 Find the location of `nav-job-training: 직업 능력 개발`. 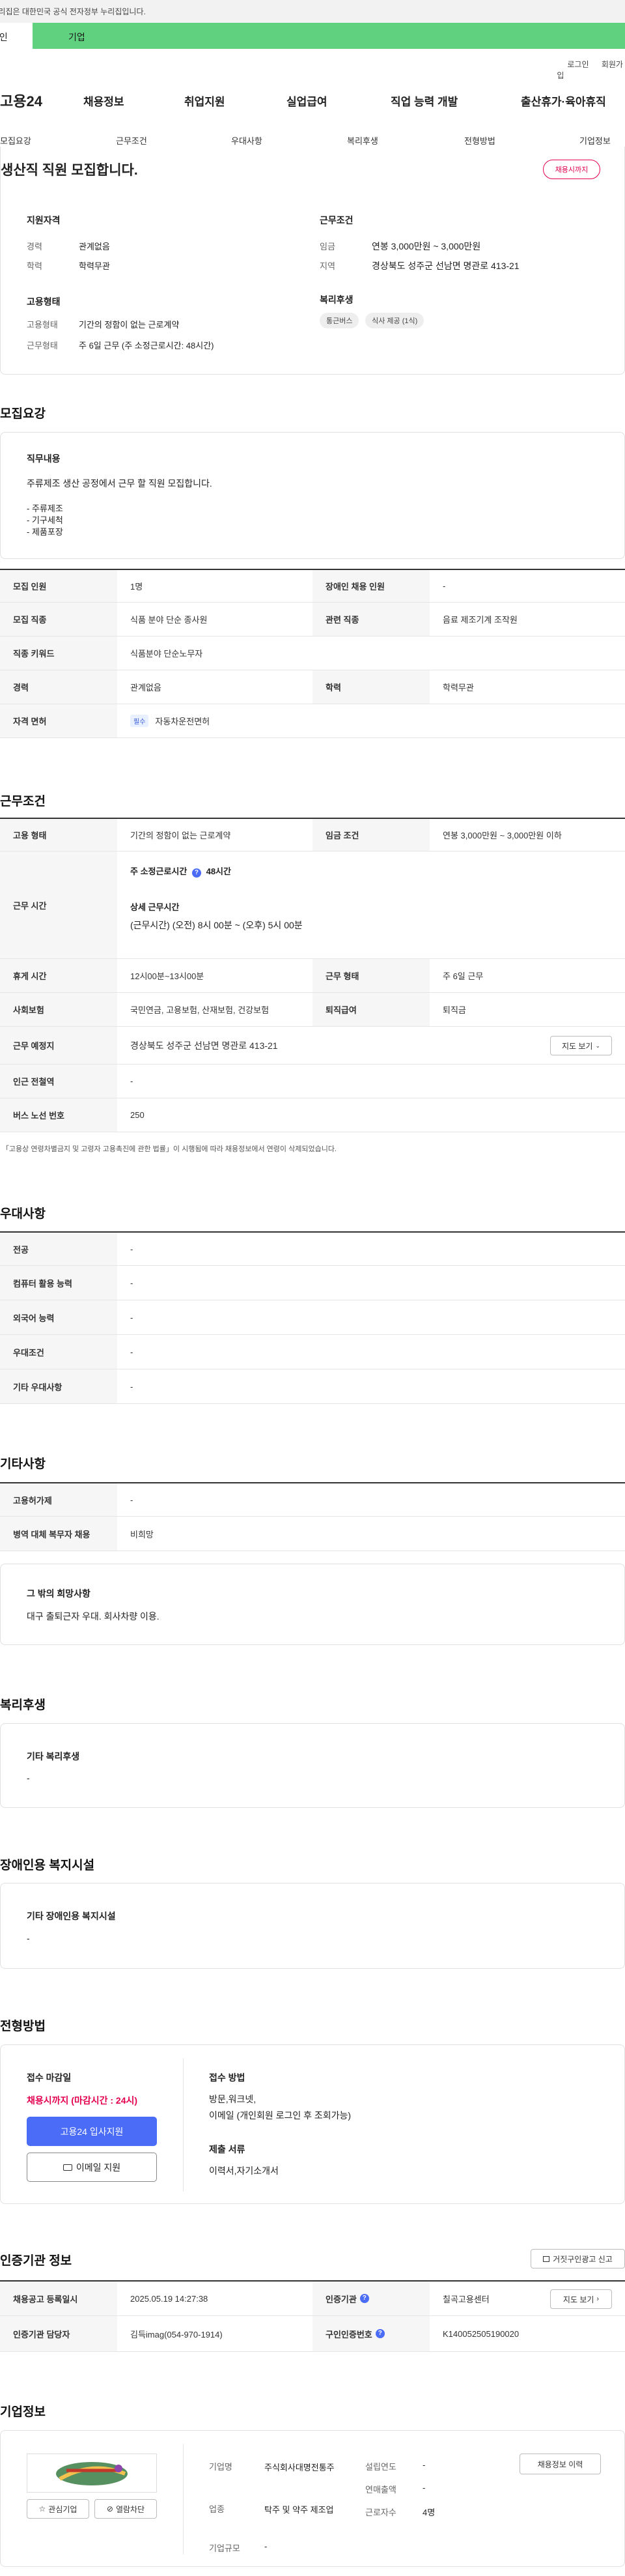

nav-job-training: 직업 능력 개발 is located at coordinates (424, 101).